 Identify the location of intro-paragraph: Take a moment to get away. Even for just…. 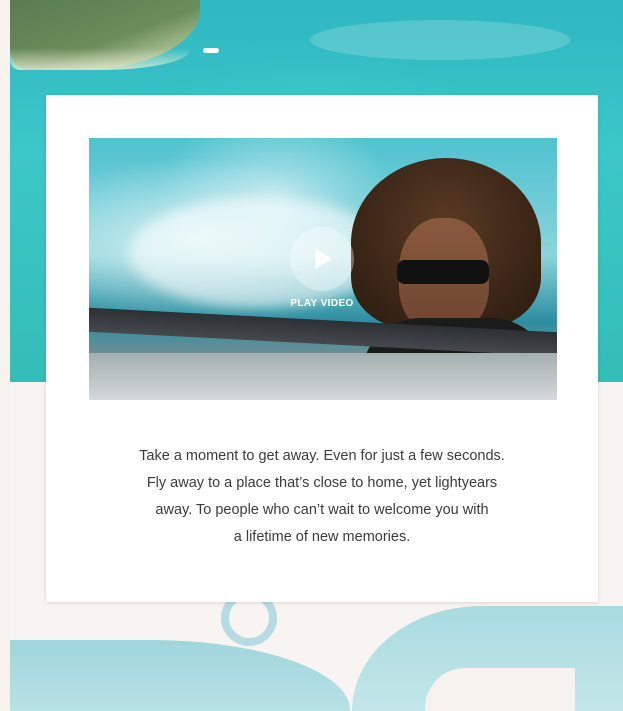
(322, 497).